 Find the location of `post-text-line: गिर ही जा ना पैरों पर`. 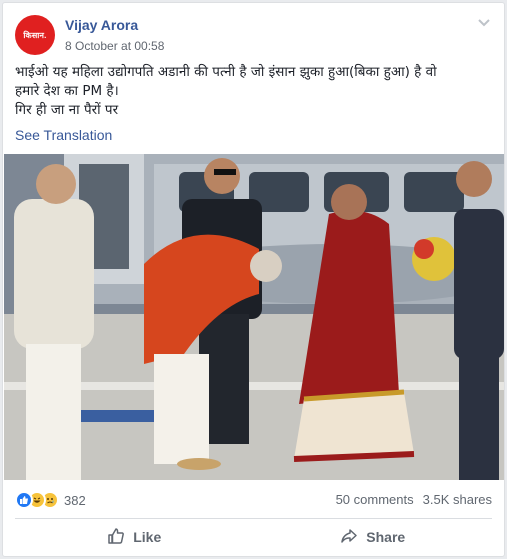

post-text-line: गिर ही जा ना पैरों पर is located at coordinates (67, 110).